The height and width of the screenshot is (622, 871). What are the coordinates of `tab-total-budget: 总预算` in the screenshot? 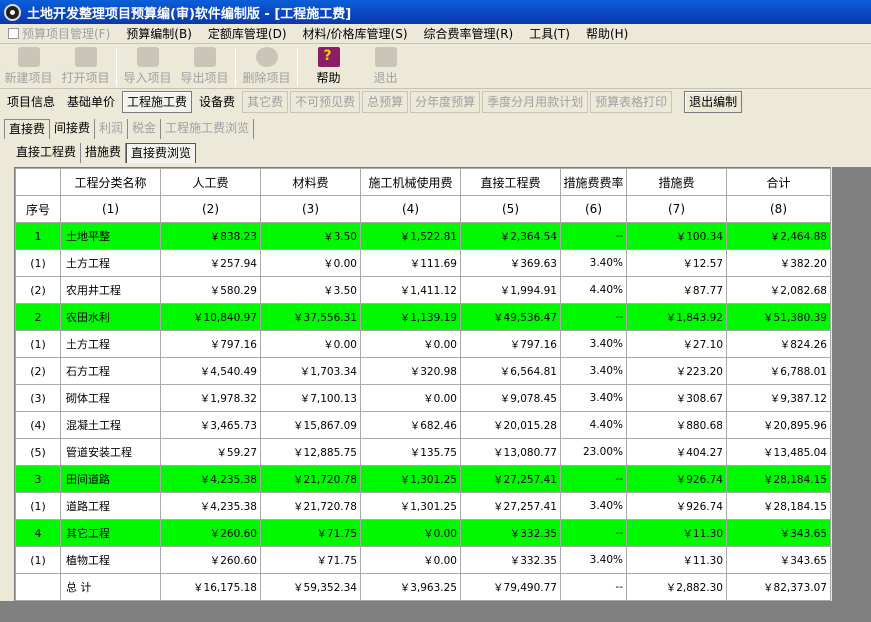 It's located at (385, 102).